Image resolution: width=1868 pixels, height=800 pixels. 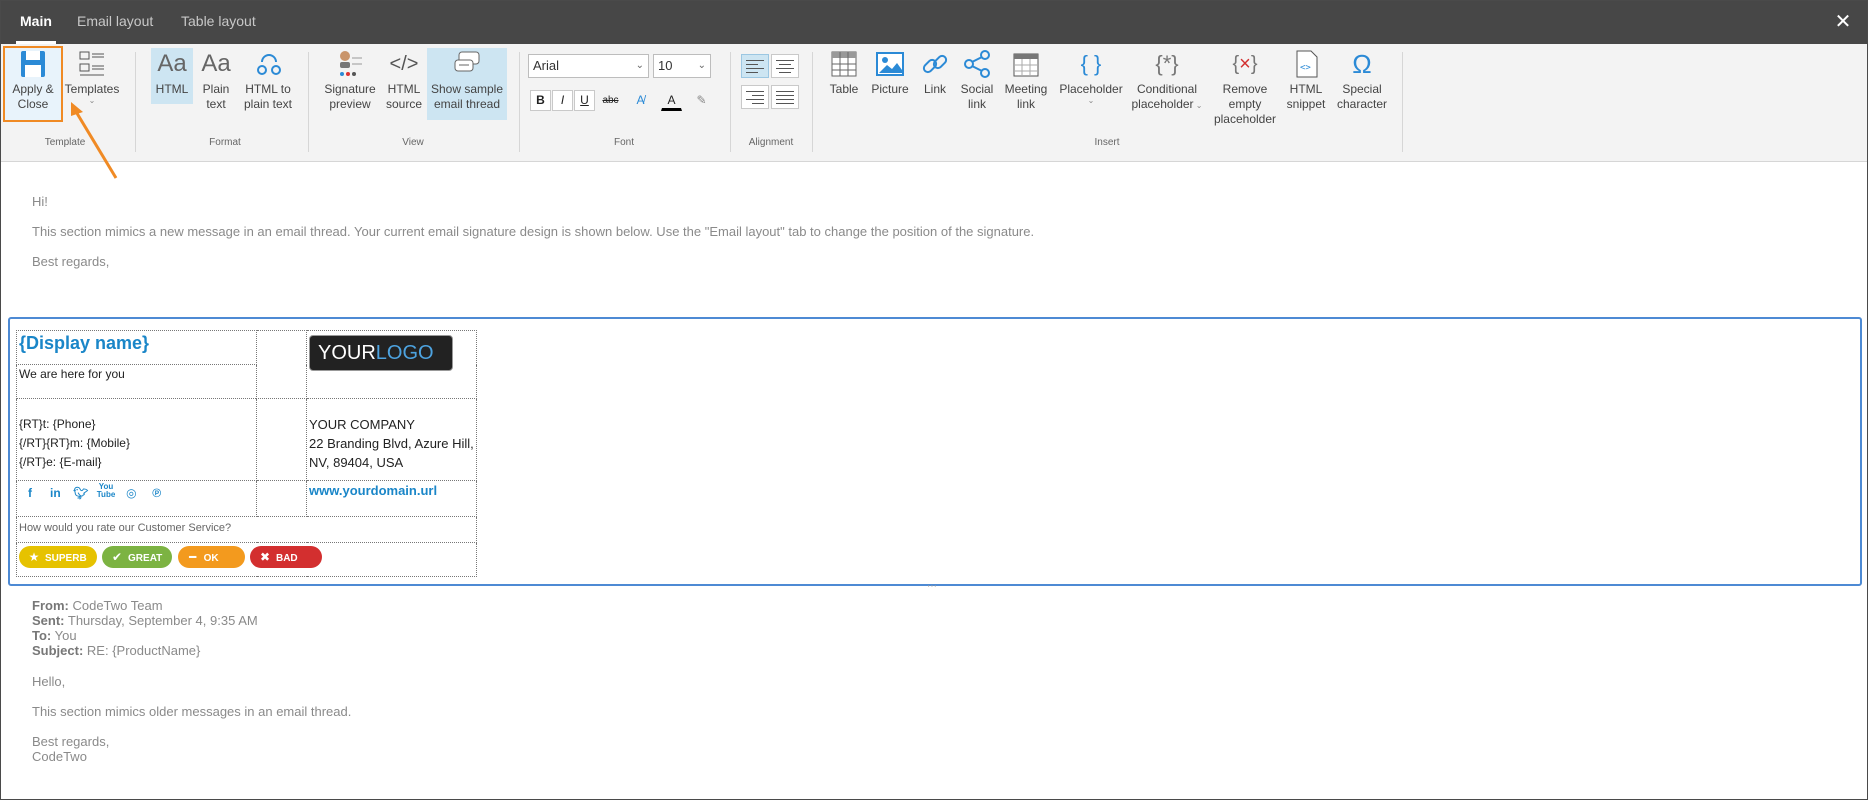 I want to click on group-label-font: Font, so click(x=623, y=142).